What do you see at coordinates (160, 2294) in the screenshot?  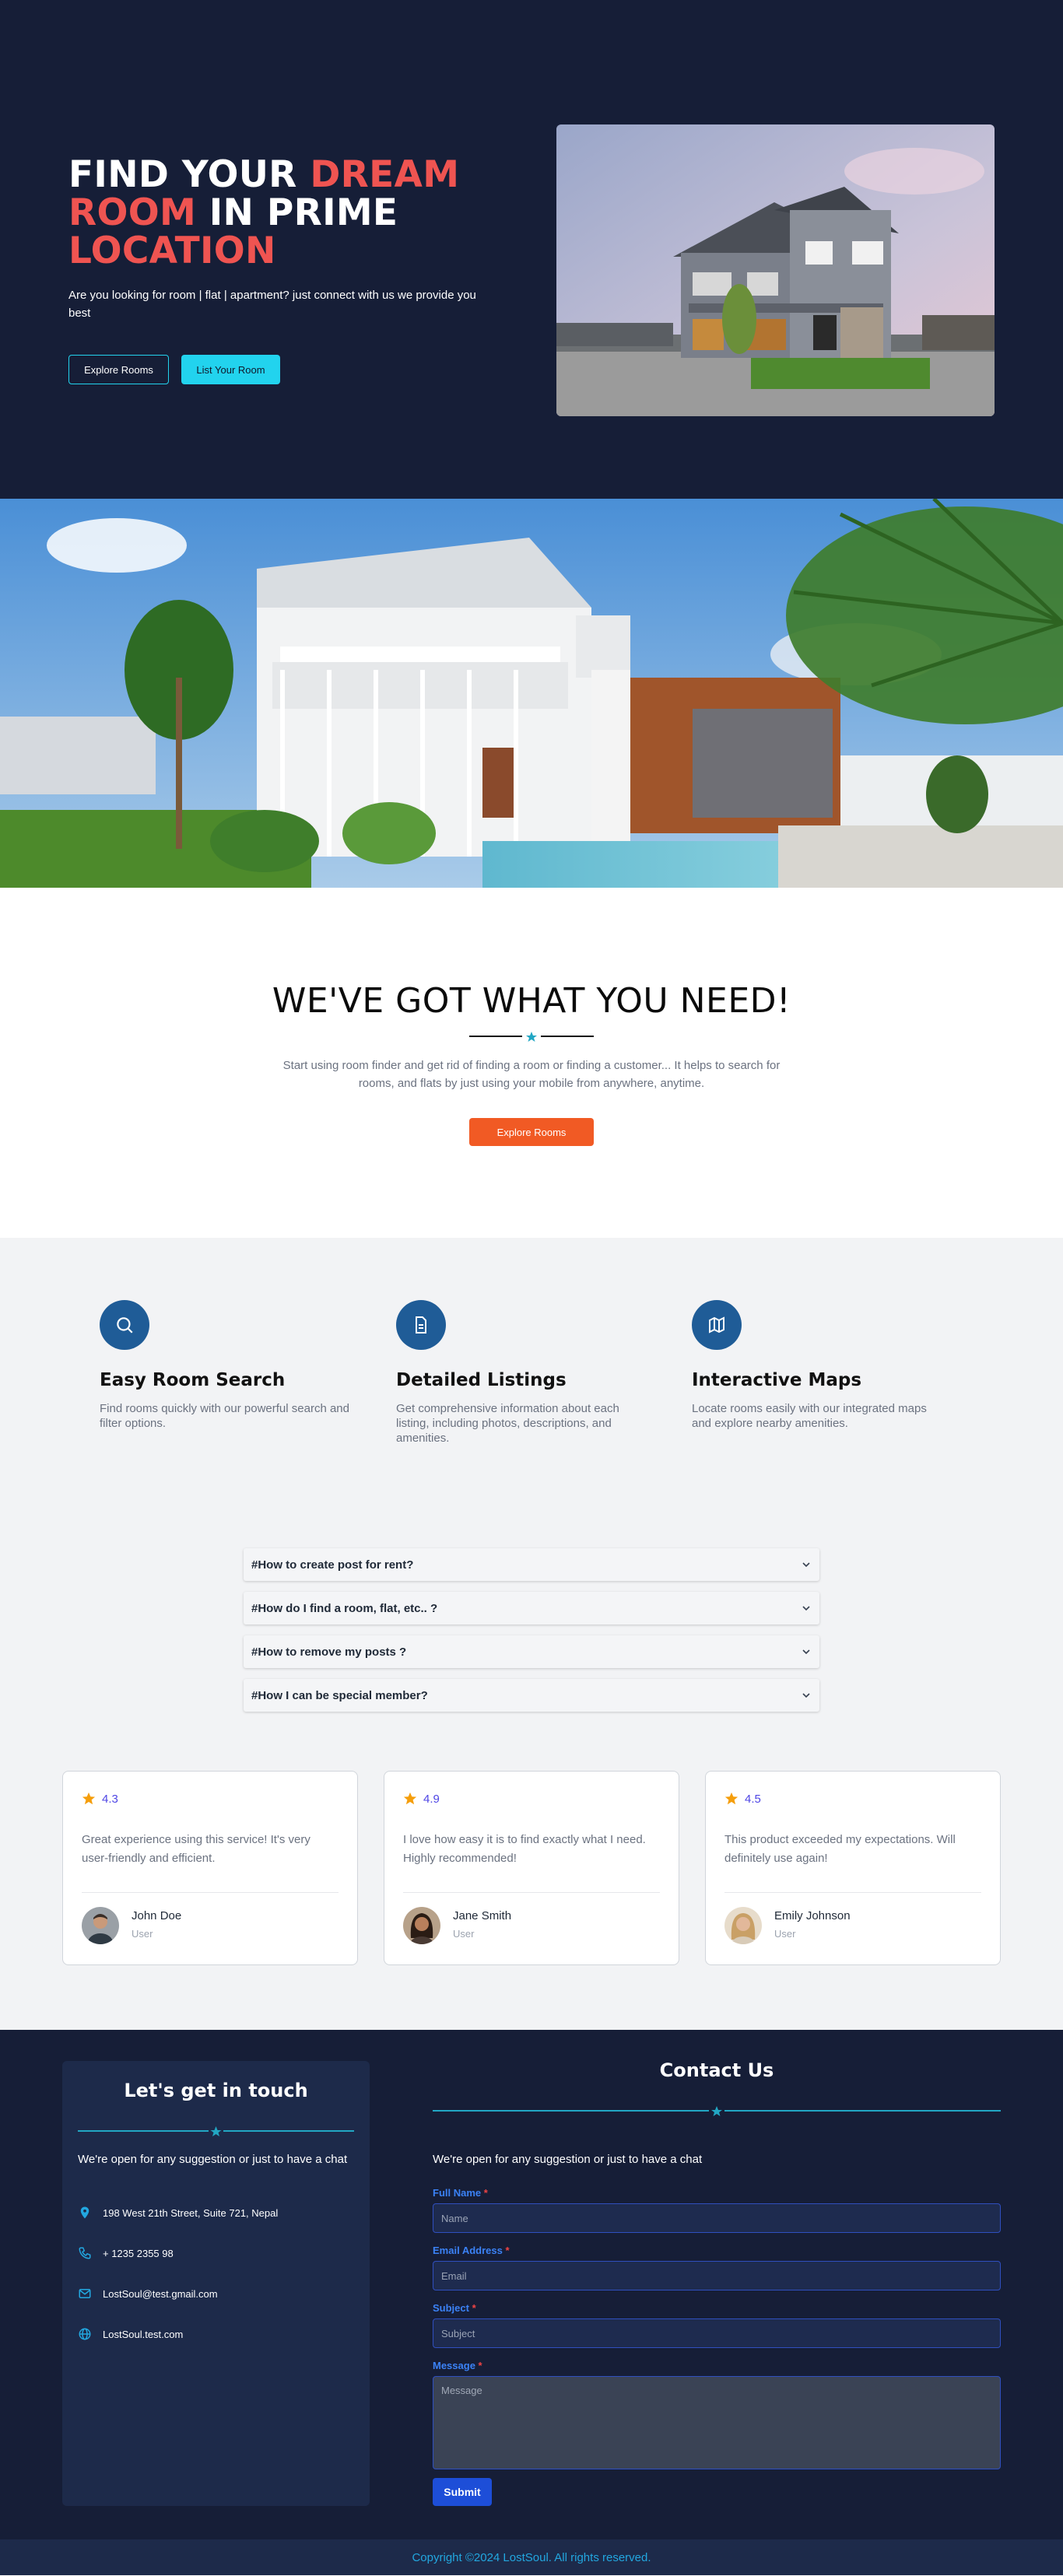 I see `email-text: LostSoul@test.gmail.com` at bounding box center [160, 2294].